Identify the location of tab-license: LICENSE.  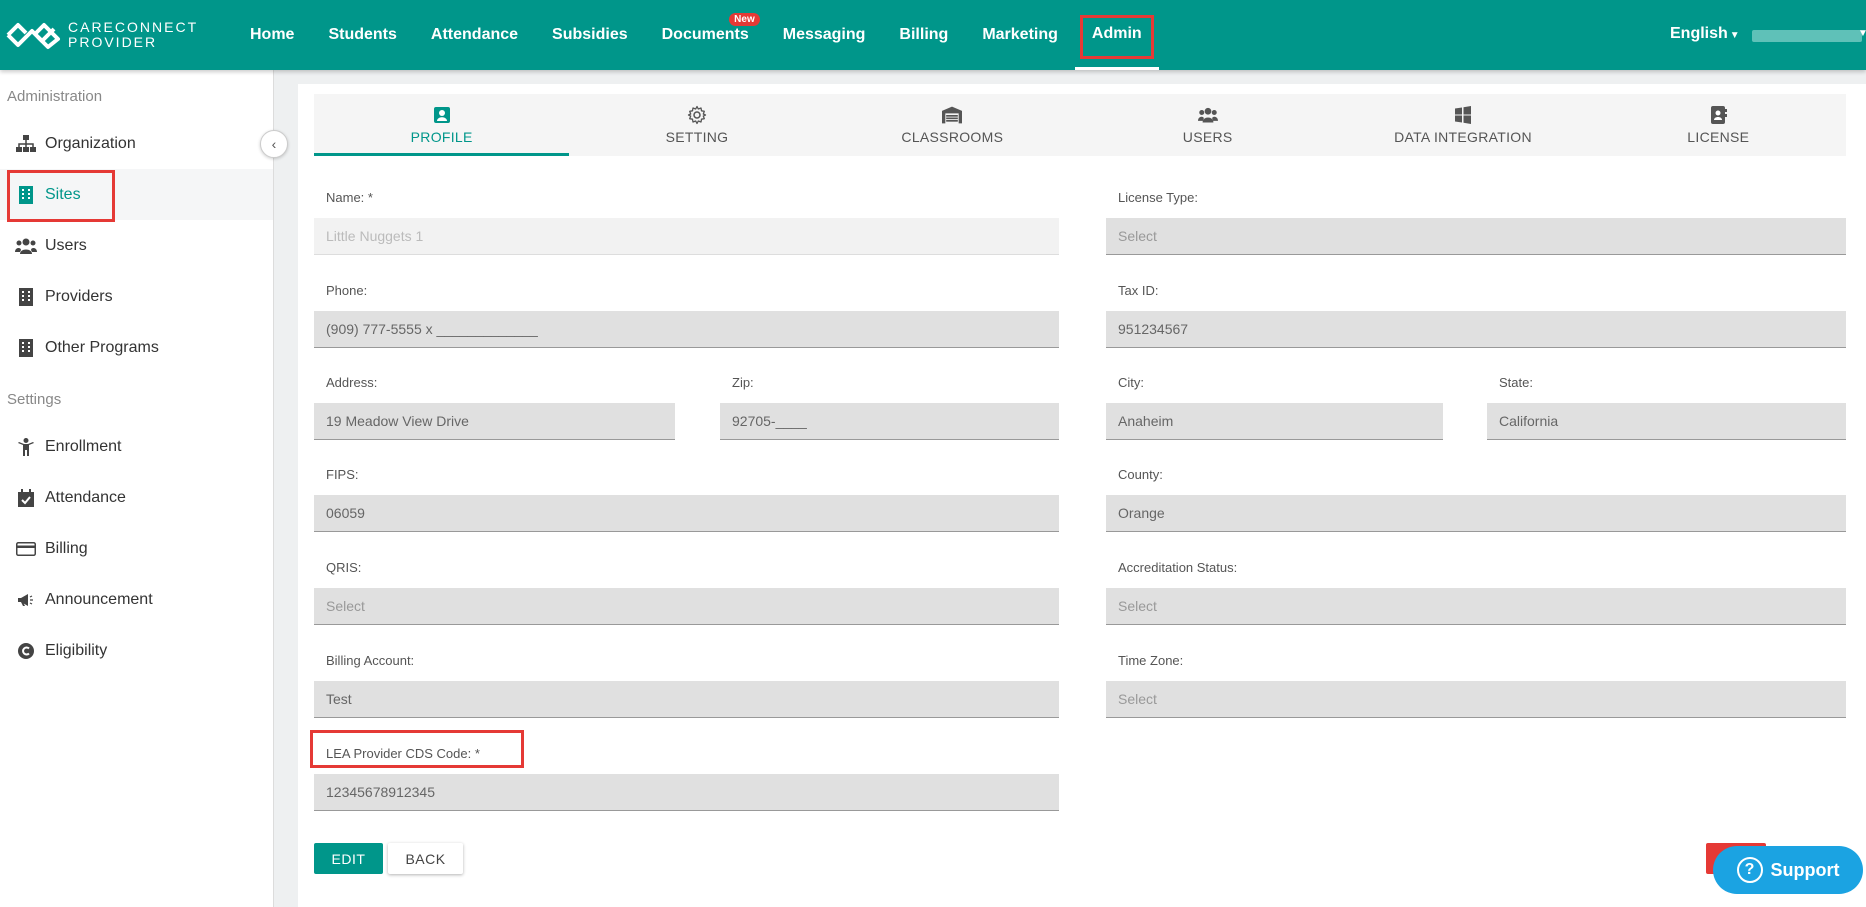
(1718, 125).